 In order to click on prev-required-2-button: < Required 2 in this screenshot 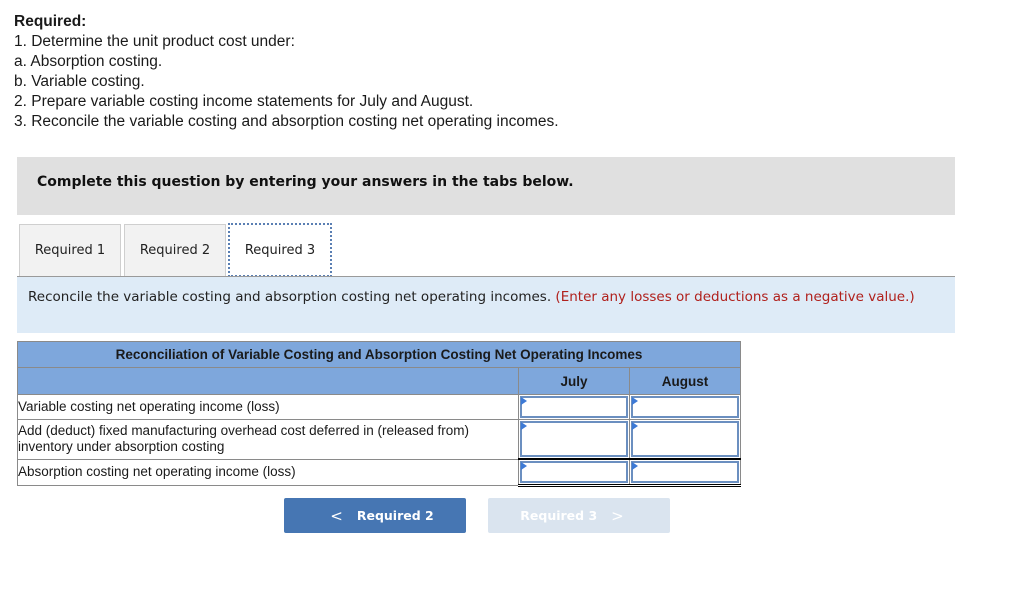, I will do `click(375, 515)`.